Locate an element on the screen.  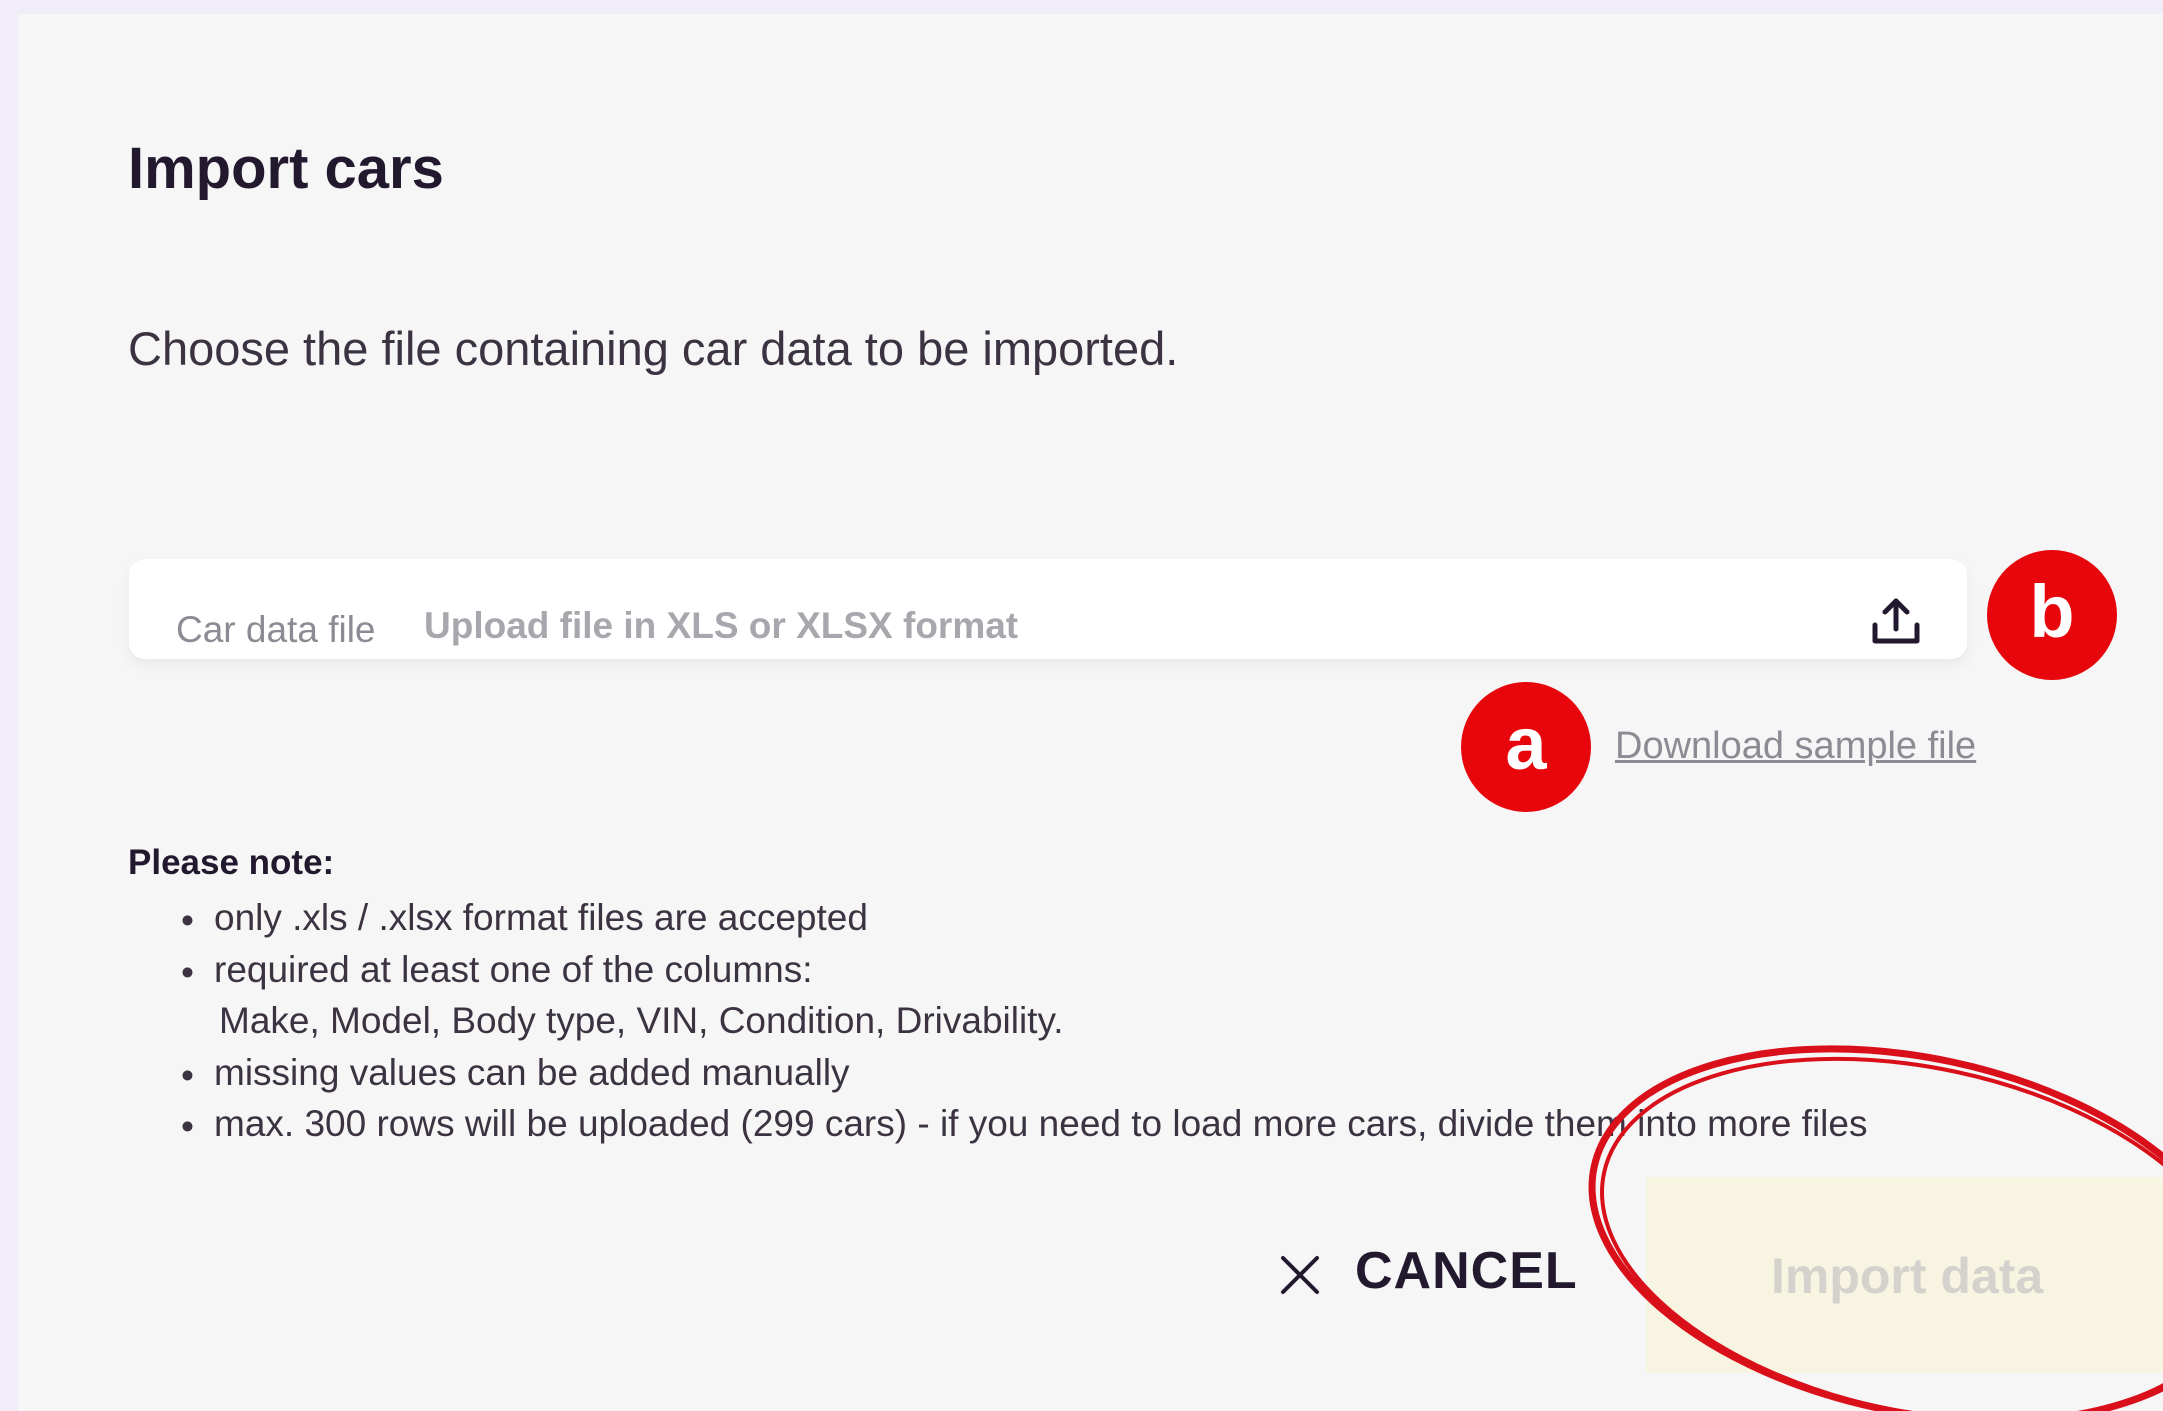
car-data-file-label: Car data file is located at coordinates (276, 629).